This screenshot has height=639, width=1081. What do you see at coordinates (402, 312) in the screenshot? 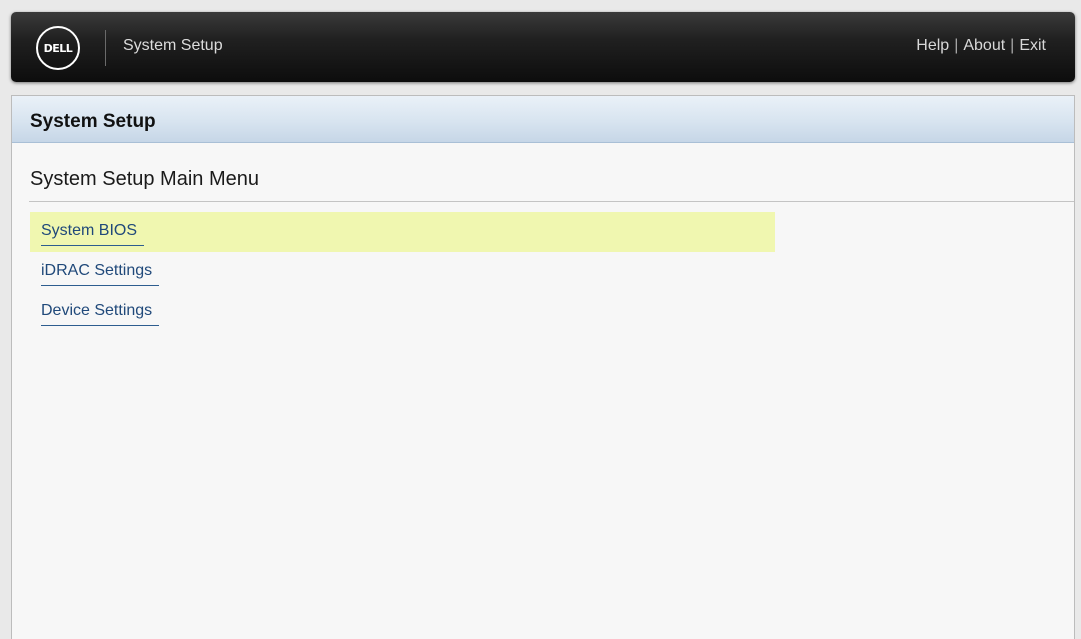
I see `menu-item-device-settings: Device Settings` at bounding box center [402, 312].